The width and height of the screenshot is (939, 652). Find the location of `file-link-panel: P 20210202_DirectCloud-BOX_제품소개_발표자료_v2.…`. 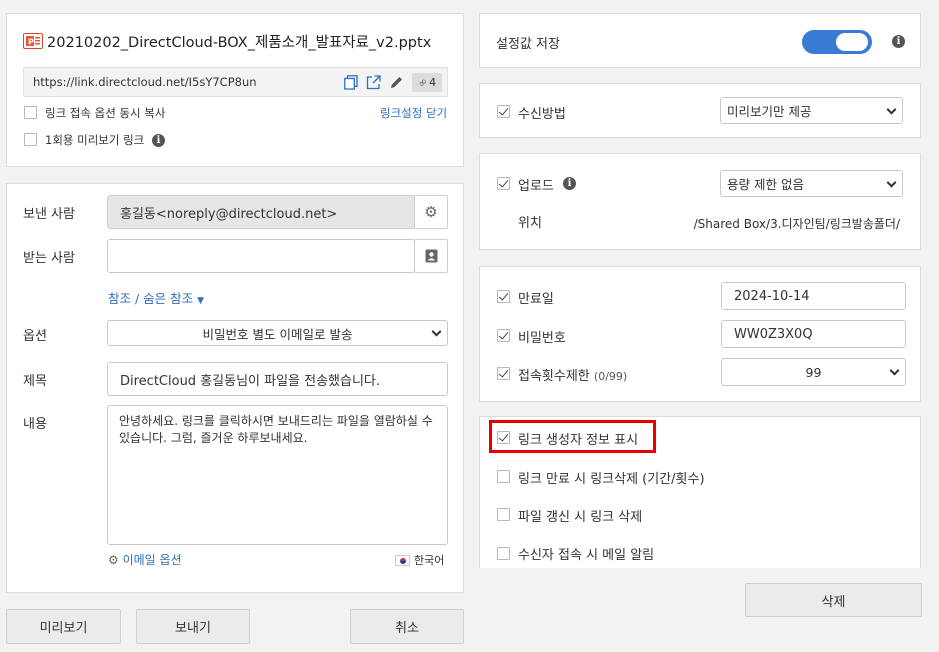

file-link-panel: P 20210202_DirectCloud-BOX_제품소개_발표자료_v2.… is located at coordinates (235, 90).